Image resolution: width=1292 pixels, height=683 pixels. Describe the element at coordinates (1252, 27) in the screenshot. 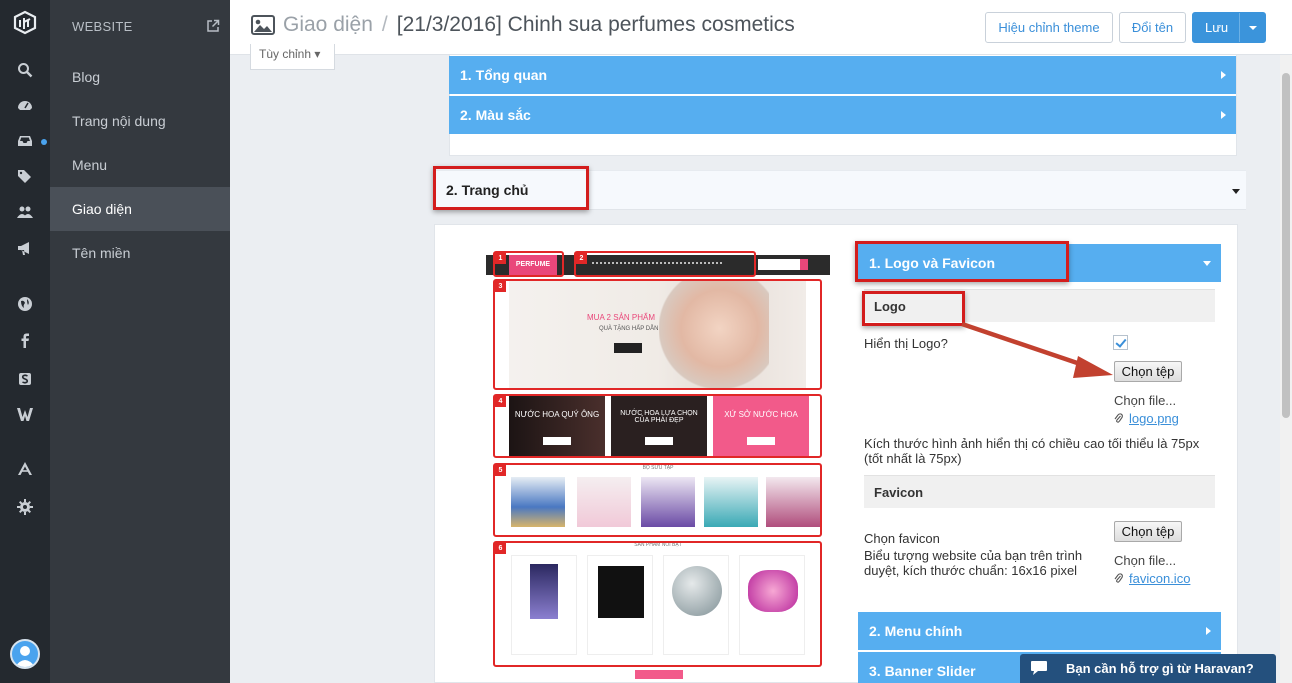

I see `save-dropdown-caret` at that location.